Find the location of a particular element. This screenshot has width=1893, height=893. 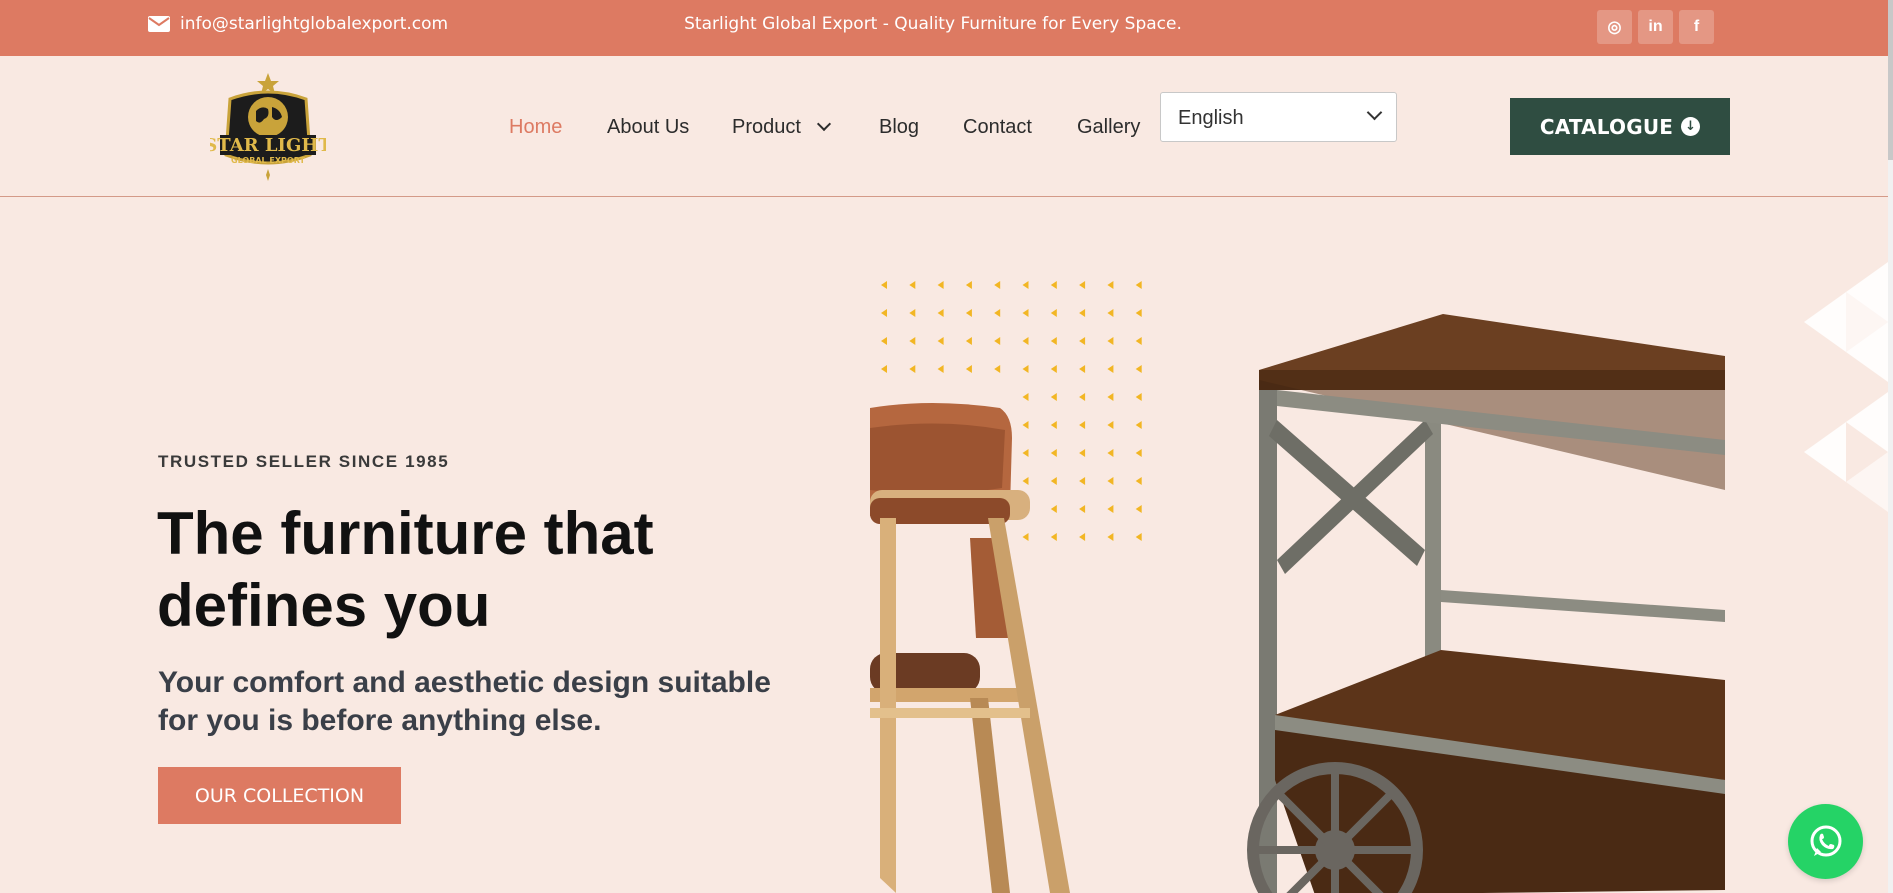

nav-product: Product is located at coordinates (782, 127).